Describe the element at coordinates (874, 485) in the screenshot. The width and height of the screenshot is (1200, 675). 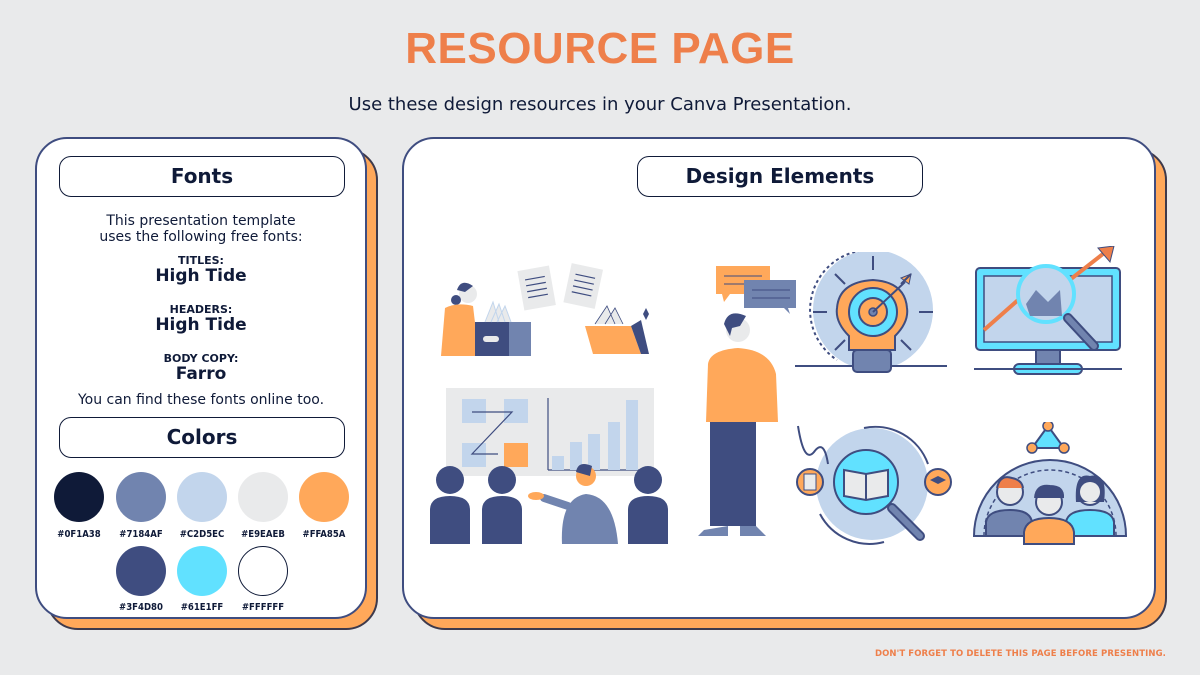
I see `book-search-cycle-icon` at that location.